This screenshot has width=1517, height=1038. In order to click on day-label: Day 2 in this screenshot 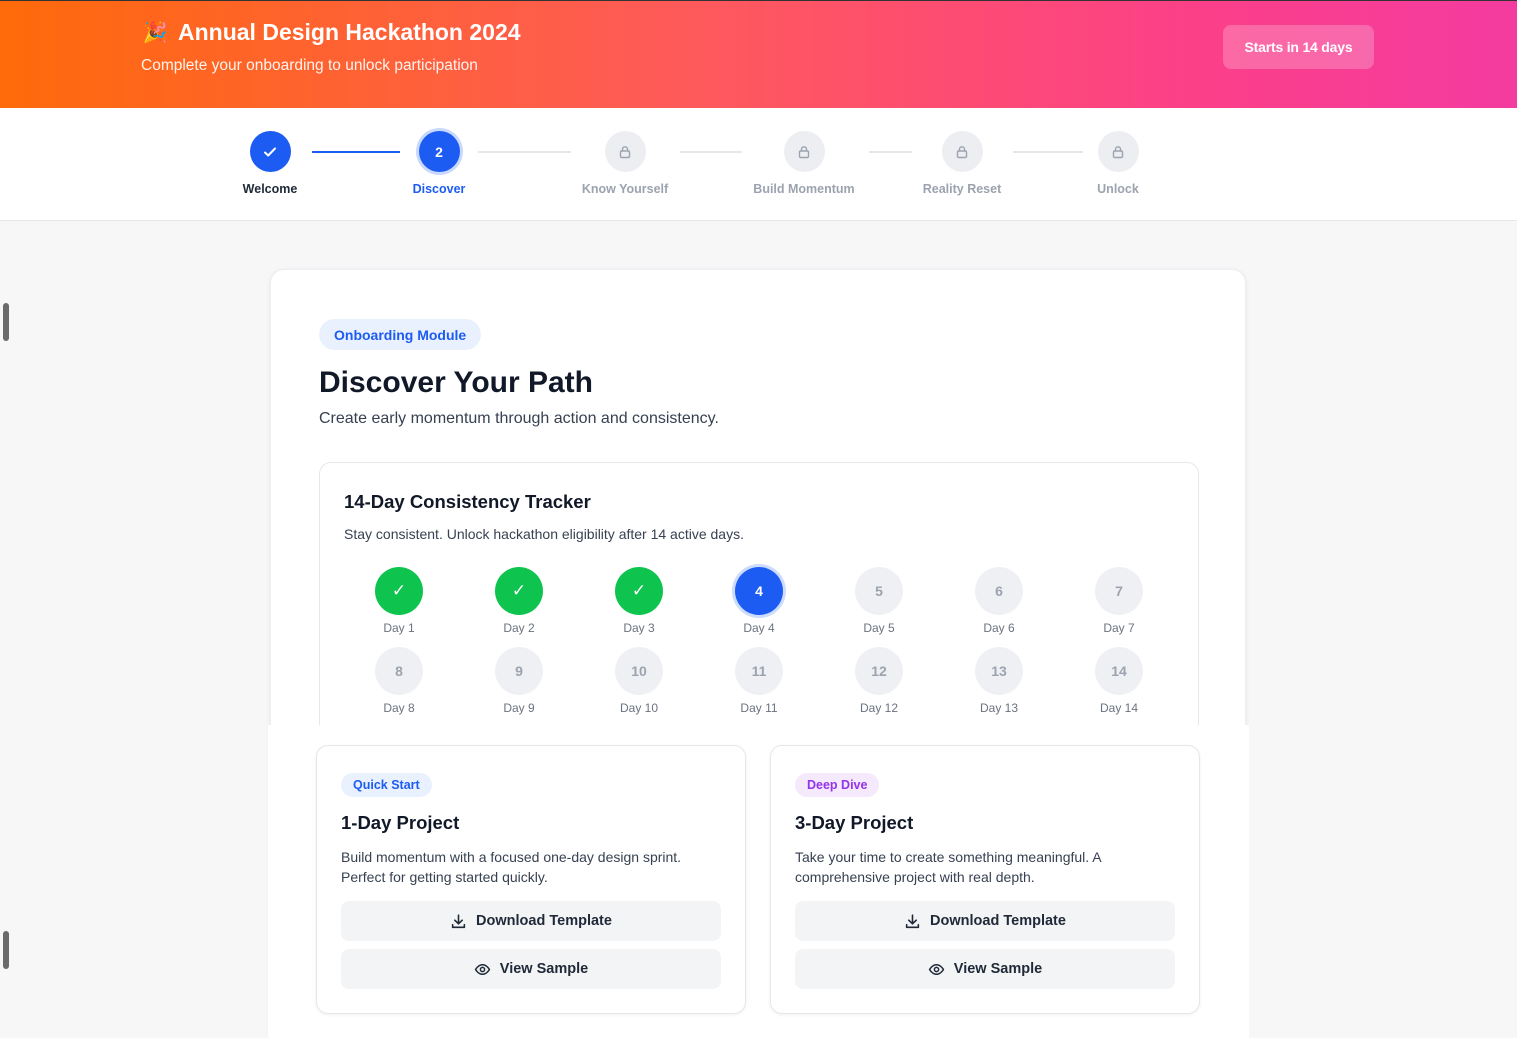, I will do `click(519, 628)`.